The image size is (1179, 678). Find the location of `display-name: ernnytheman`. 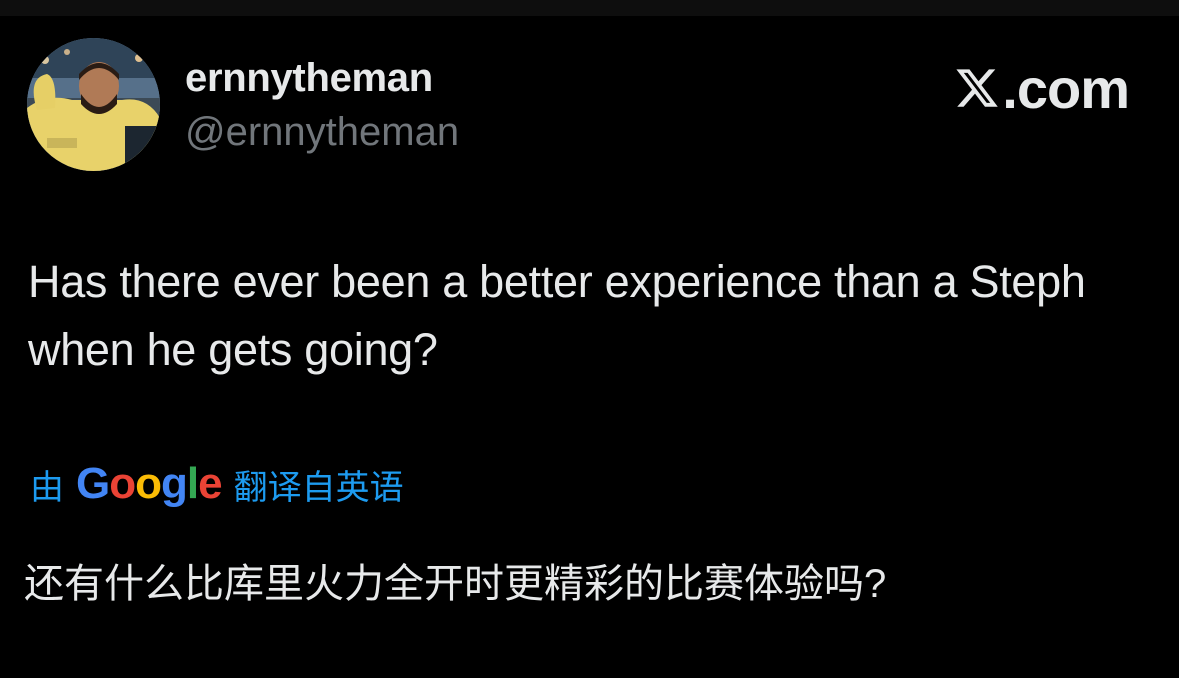

display-name: ernnytheman is located at coordinates (309, 78).